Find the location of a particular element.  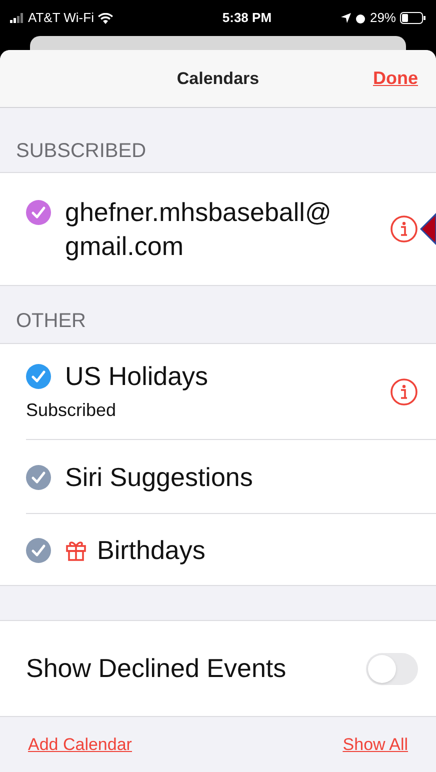

wifi-icon is located at coordinates (105, 18).